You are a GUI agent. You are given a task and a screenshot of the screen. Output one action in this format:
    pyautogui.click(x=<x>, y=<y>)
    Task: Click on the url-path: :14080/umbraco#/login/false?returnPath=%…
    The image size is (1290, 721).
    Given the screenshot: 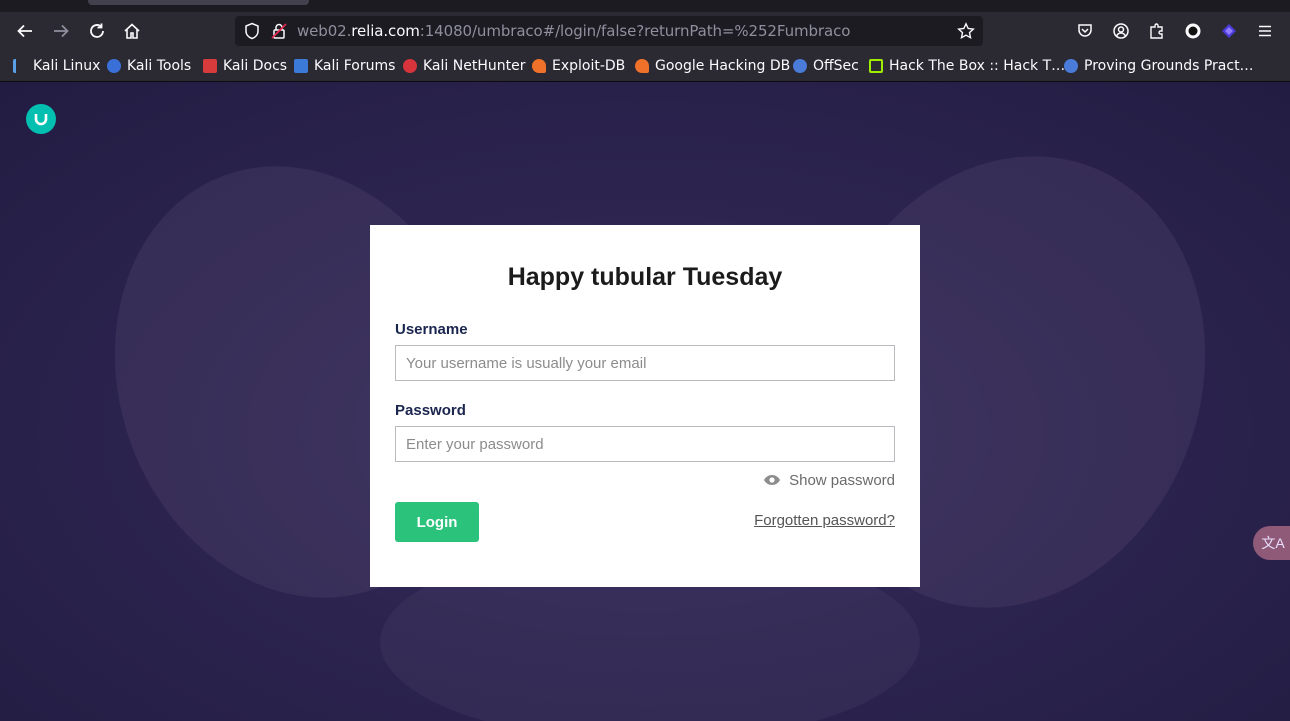 What is the action you would take?
    pyautogui.click(x=635, y=31)
    